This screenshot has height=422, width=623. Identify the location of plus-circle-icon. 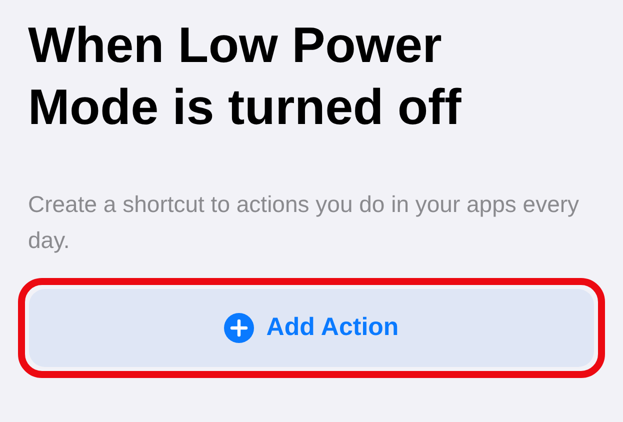
(239, 328).